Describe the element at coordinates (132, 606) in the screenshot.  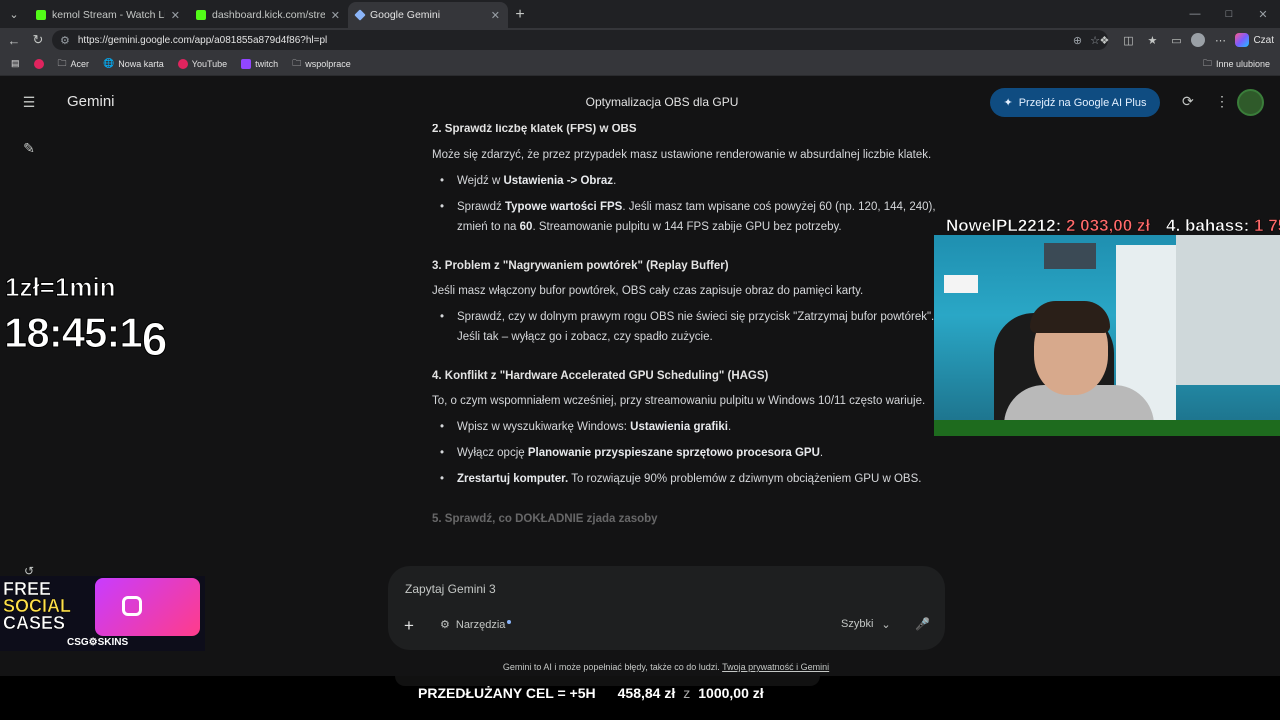
I see `instagram-icon` at that location.